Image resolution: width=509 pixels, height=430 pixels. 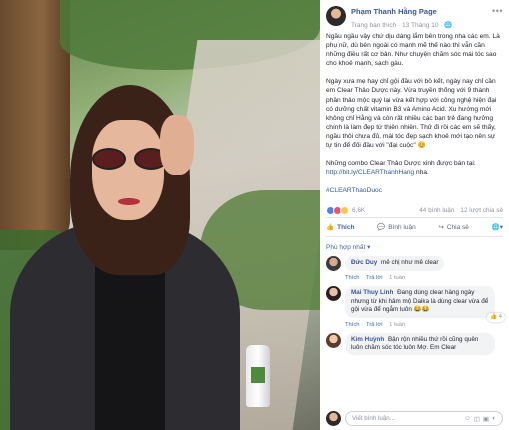 I want to click on hand, so click(x=177, y=145).